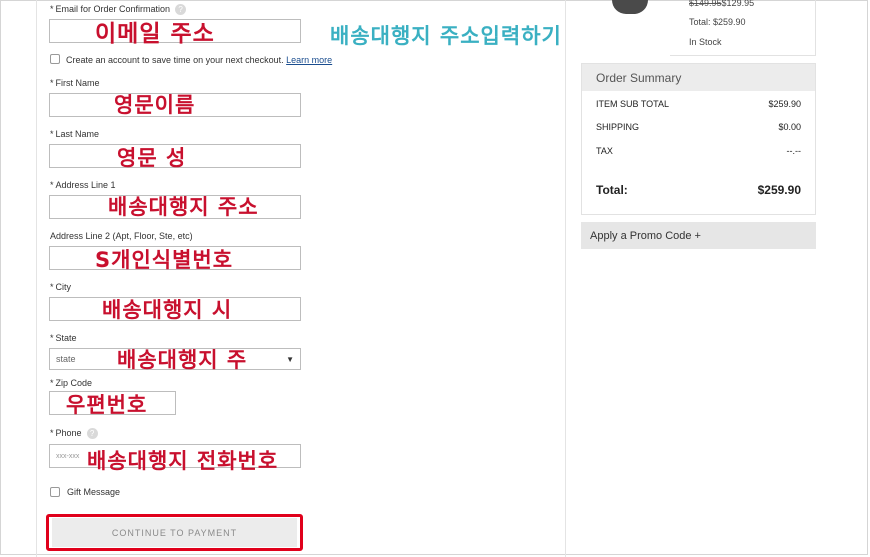  Describe the element at coordinates (55, 59) in the screenshot. I see `create-account-checkbox` at that location.